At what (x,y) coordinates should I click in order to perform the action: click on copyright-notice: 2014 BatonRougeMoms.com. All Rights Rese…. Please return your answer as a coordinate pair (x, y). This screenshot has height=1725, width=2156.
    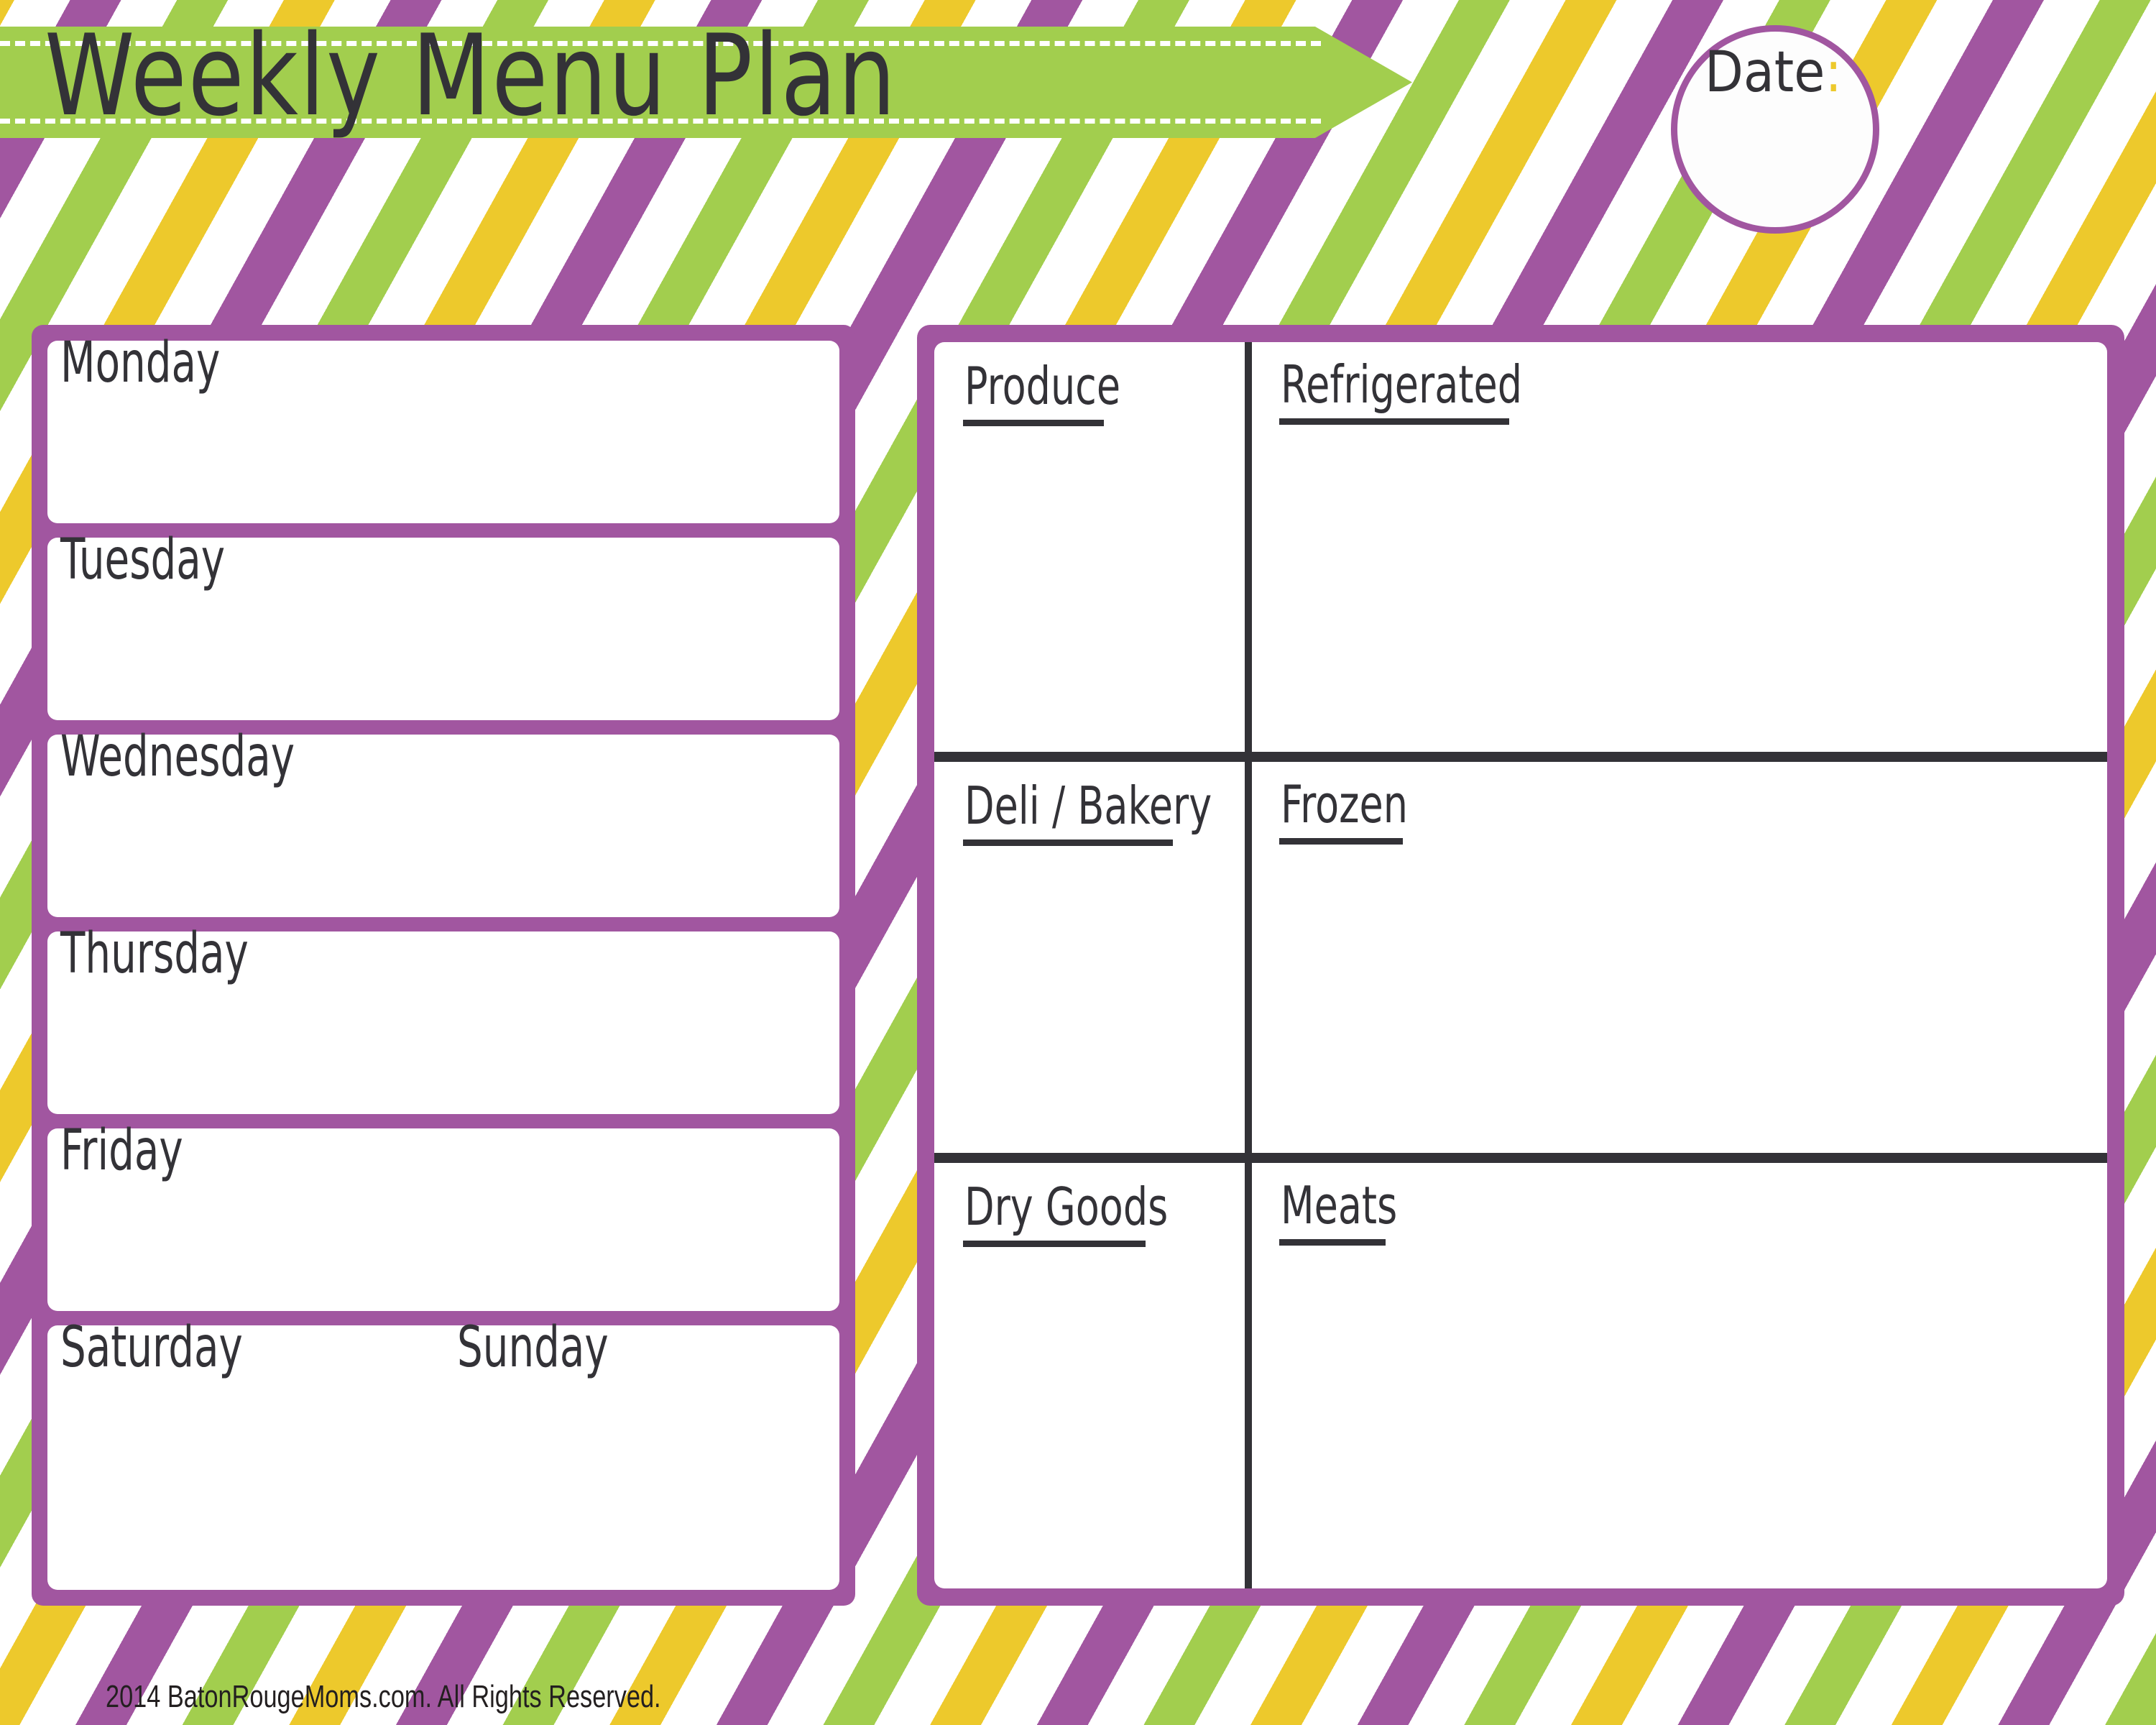
    Looking at the image, I should click on (384, 1696).